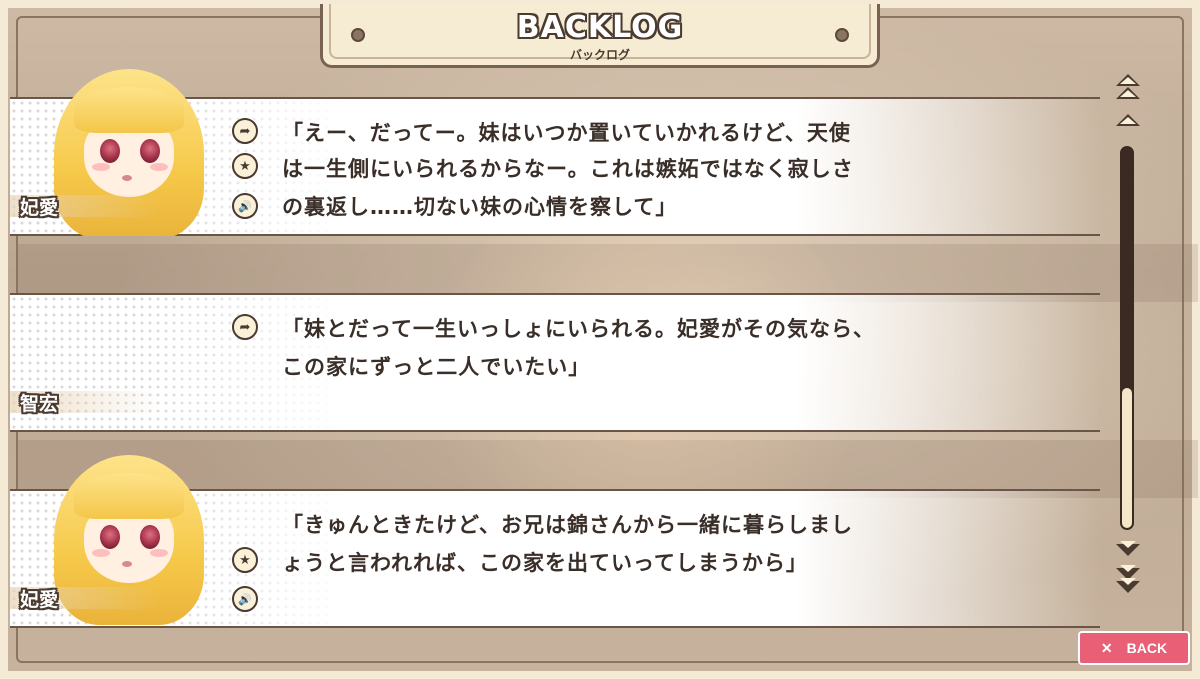 This screenshot has height=679, width=1200. I want to click on dialogue-line: この家にずっと二人でいたい」, so click(436, 367).